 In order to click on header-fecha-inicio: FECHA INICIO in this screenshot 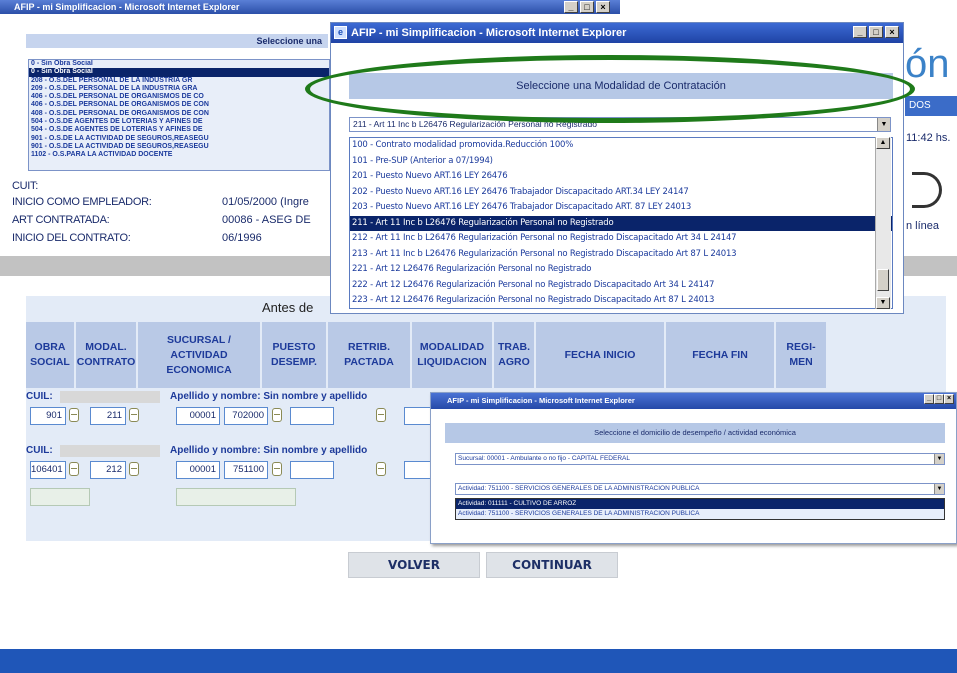, I will do `click(600, 355)`.